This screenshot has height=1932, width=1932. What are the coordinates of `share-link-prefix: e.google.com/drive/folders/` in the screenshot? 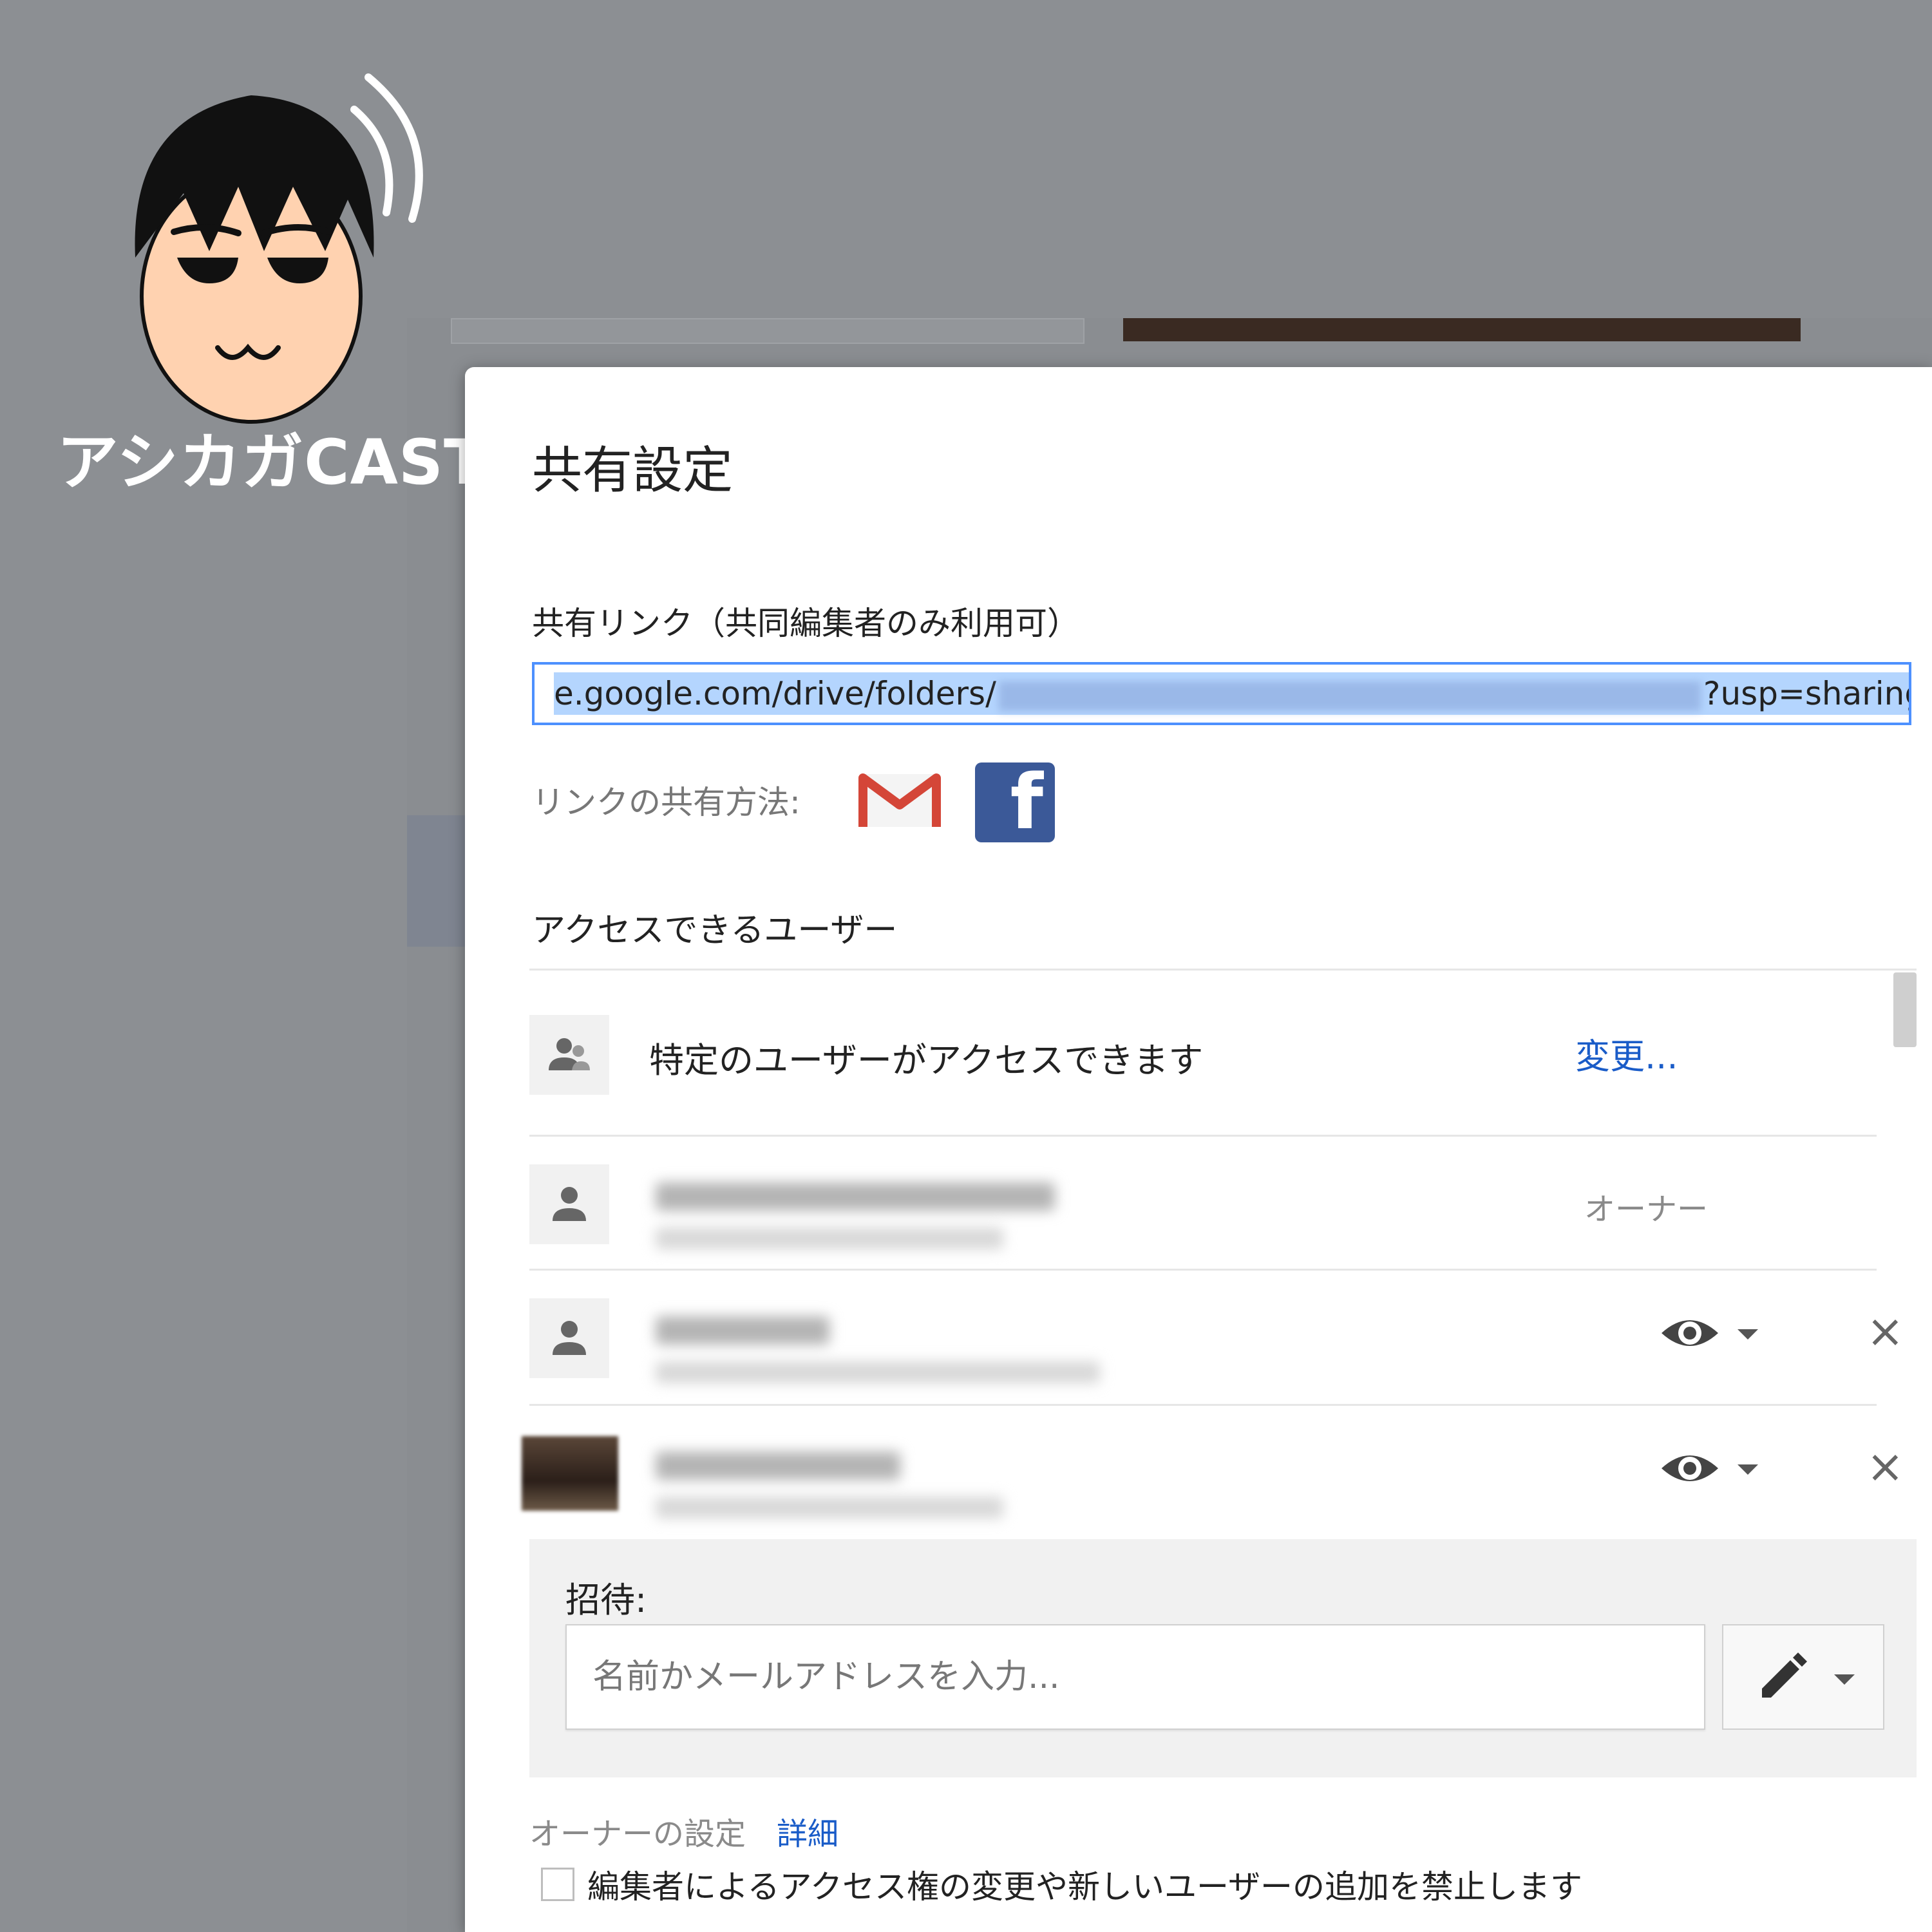 It's located at (775, 693).